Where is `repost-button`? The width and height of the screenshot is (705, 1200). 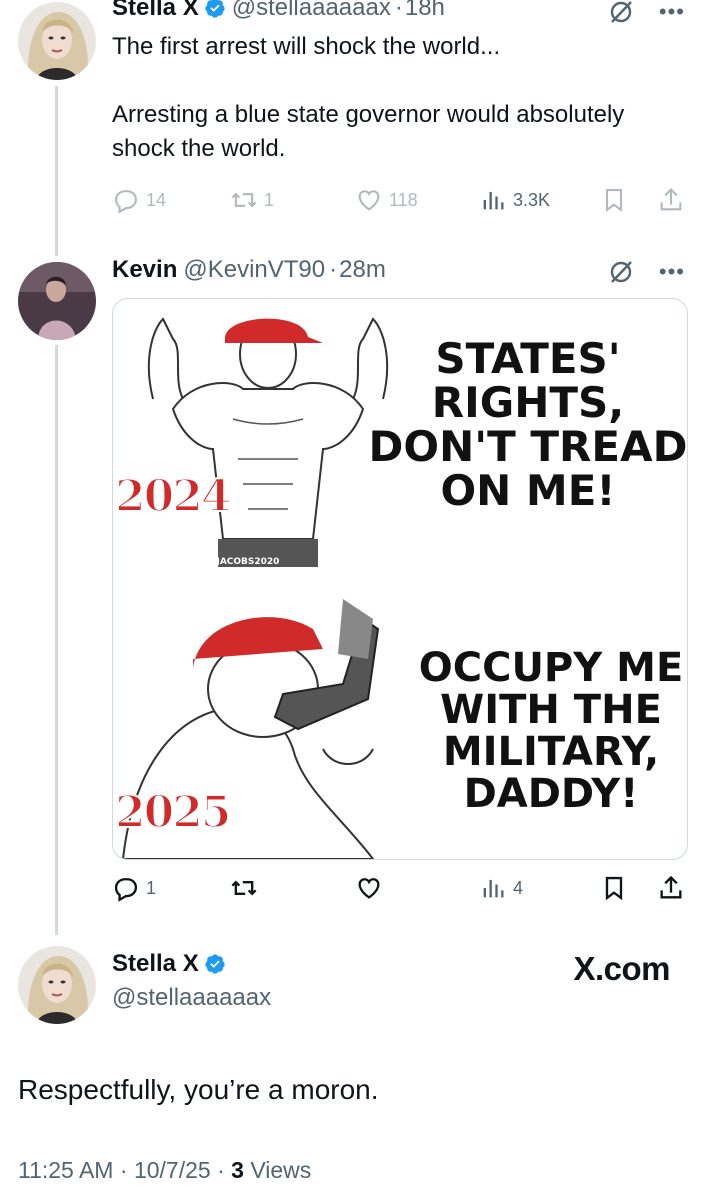
repost-button is located at coordinates (244, 888).